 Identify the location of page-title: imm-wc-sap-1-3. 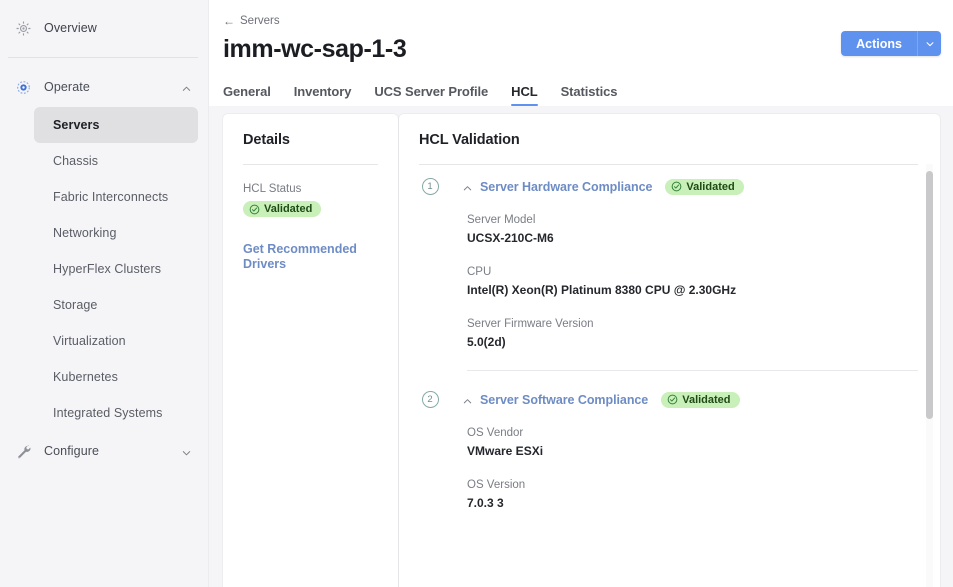
(315, 49).